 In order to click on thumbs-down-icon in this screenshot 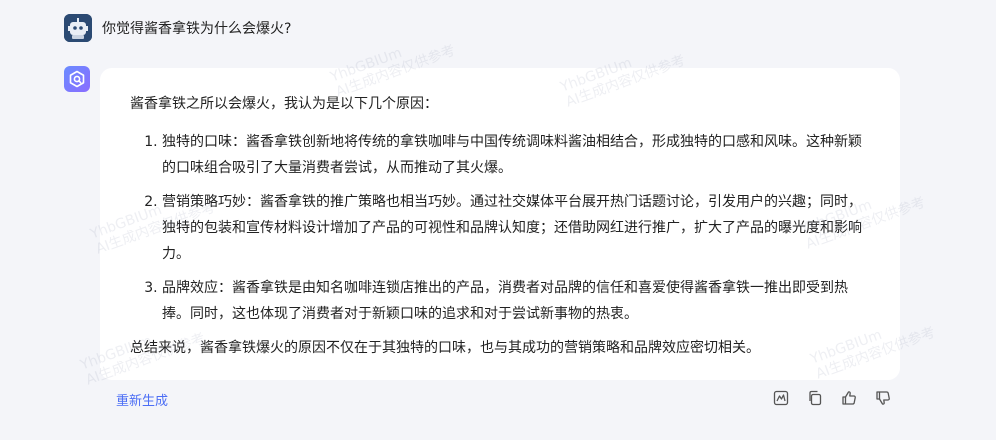, I will do `click(883, 398)`.